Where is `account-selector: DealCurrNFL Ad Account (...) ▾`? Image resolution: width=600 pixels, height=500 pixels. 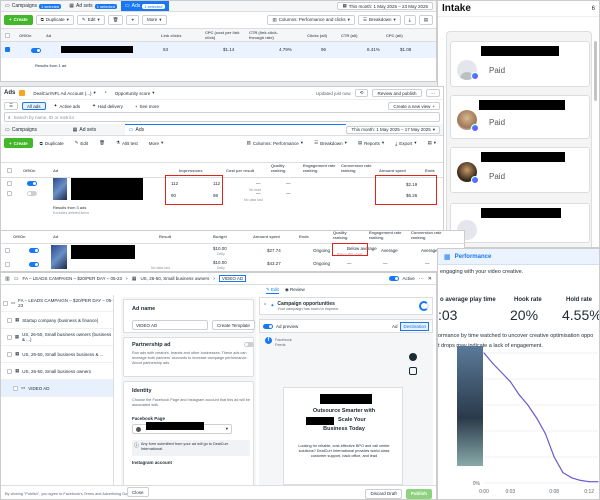 account-selector: DealCurrNFL Ad Account (...) ▾ is located at coordinates (64, 93).